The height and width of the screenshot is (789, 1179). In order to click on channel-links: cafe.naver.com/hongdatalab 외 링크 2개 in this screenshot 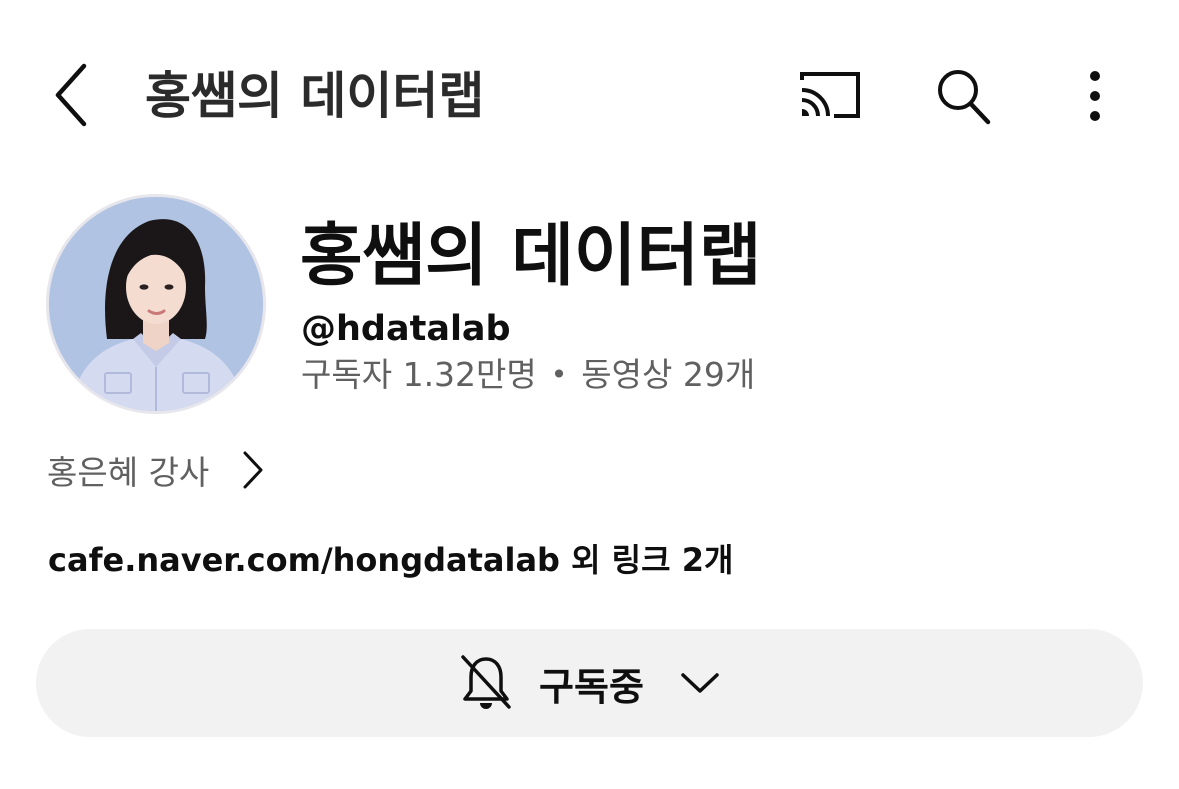, I will do `click(390, 560)`.